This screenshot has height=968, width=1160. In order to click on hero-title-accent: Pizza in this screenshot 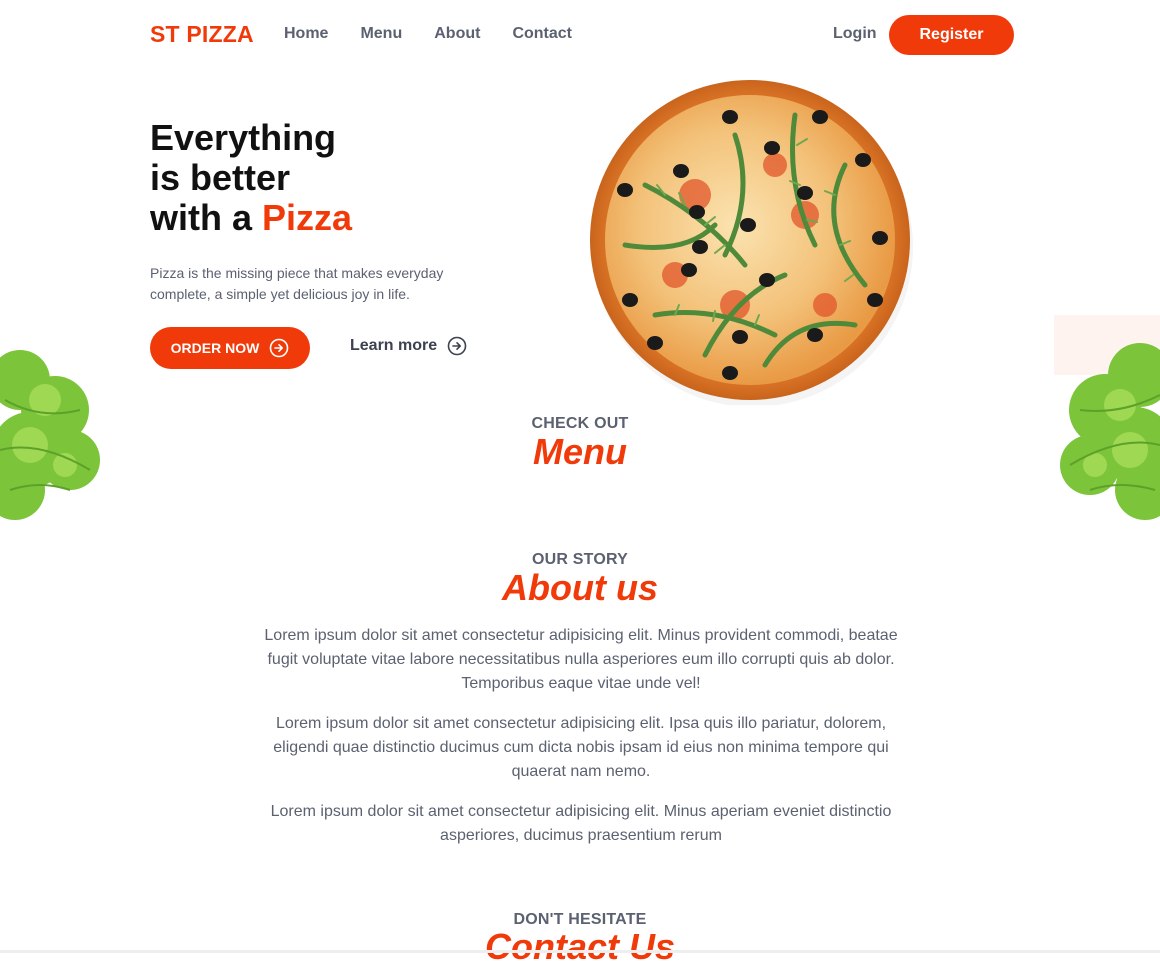, I will do `click(307, 217)`.